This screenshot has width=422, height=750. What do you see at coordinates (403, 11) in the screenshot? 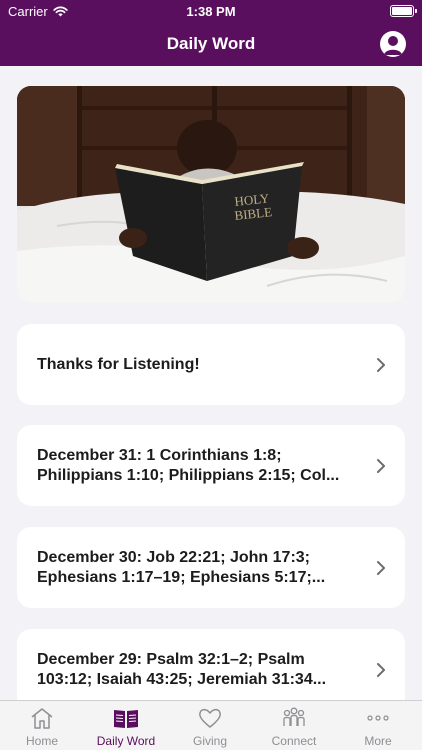
I see `battery-icon` at bounding box center [403, 11].